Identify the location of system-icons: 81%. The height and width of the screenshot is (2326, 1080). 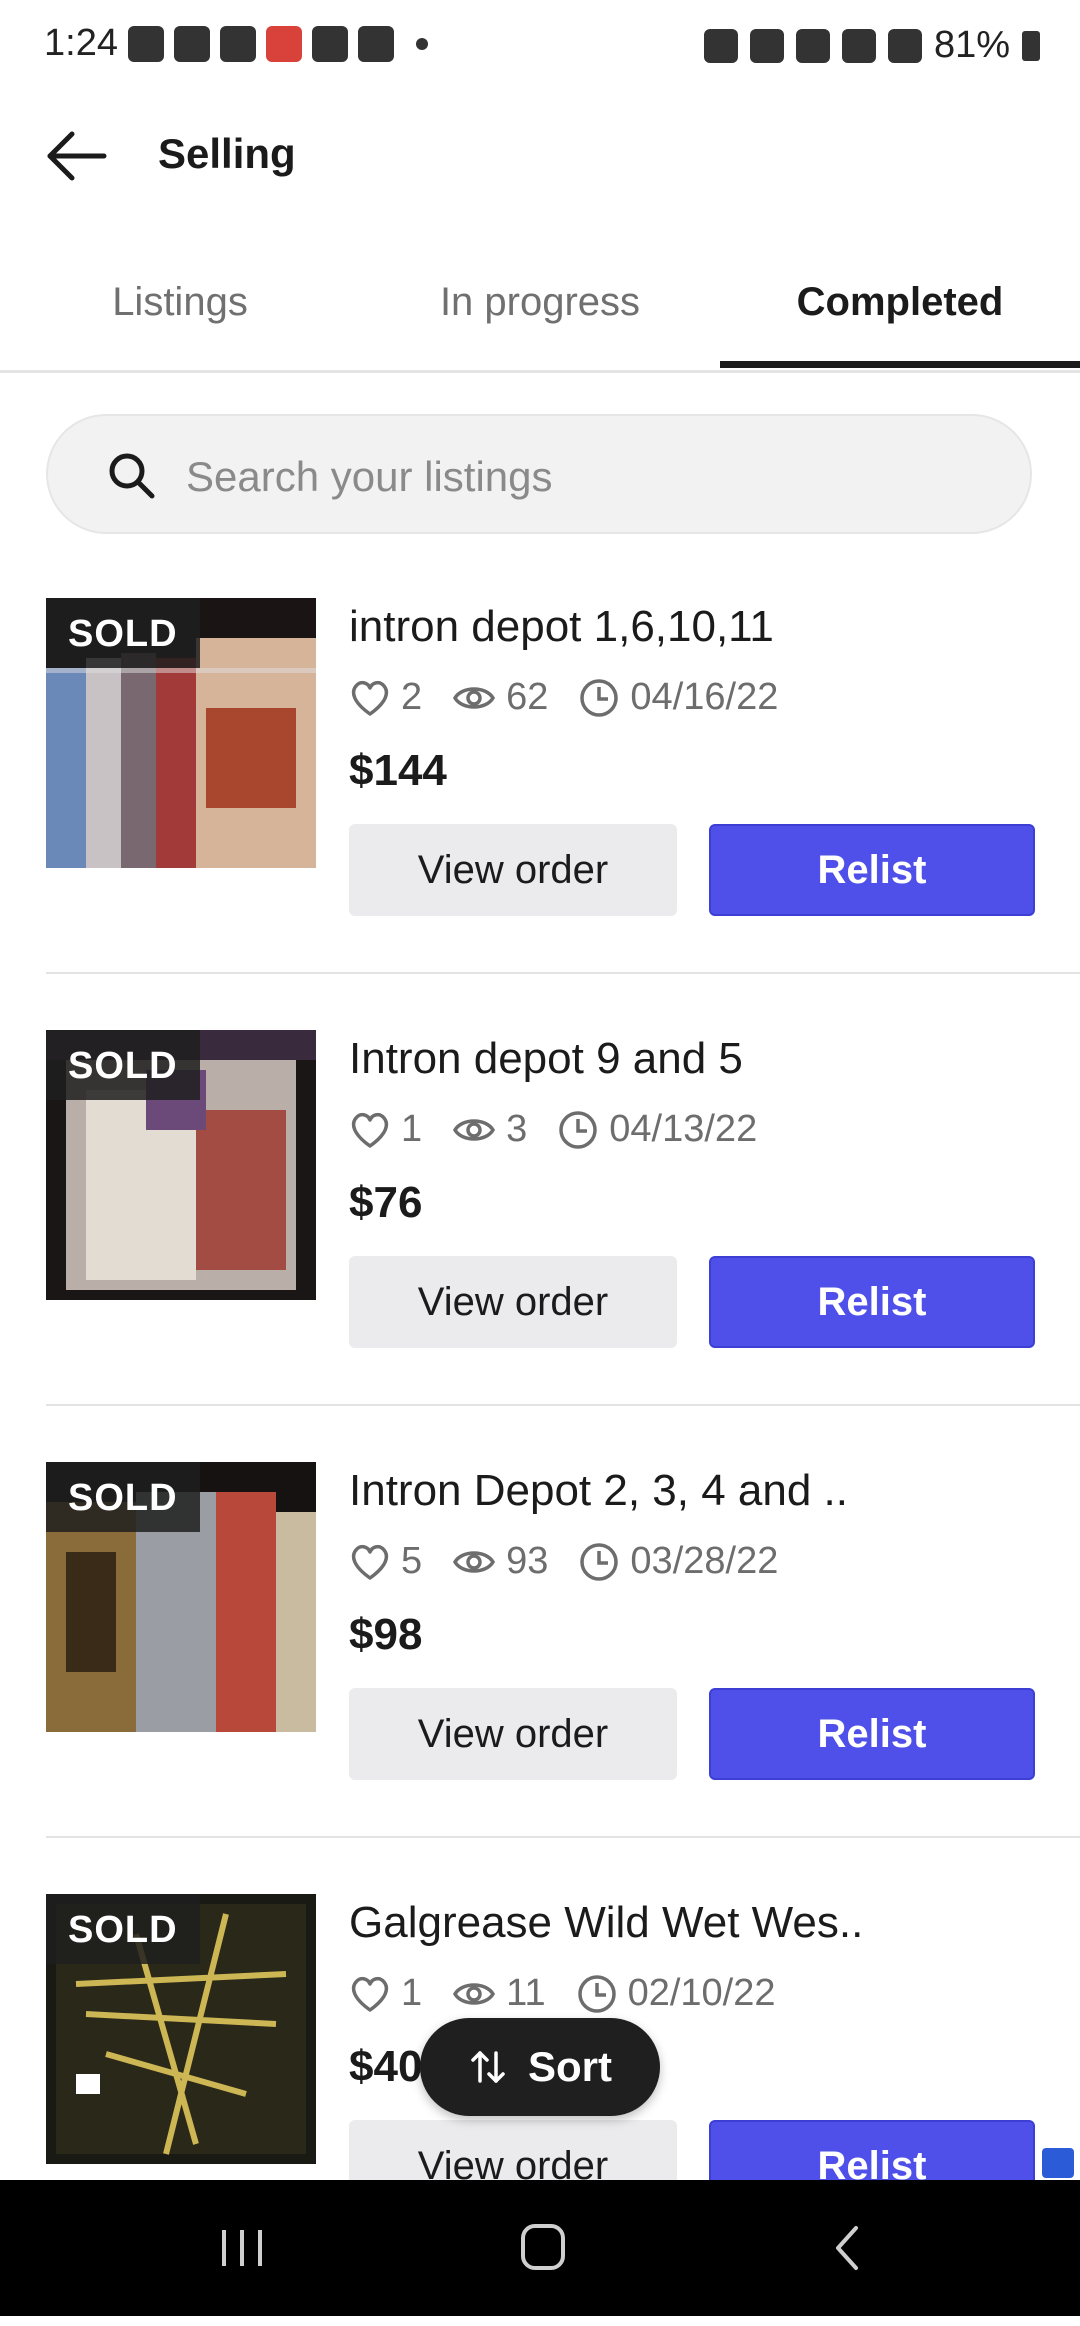
(871, 45).